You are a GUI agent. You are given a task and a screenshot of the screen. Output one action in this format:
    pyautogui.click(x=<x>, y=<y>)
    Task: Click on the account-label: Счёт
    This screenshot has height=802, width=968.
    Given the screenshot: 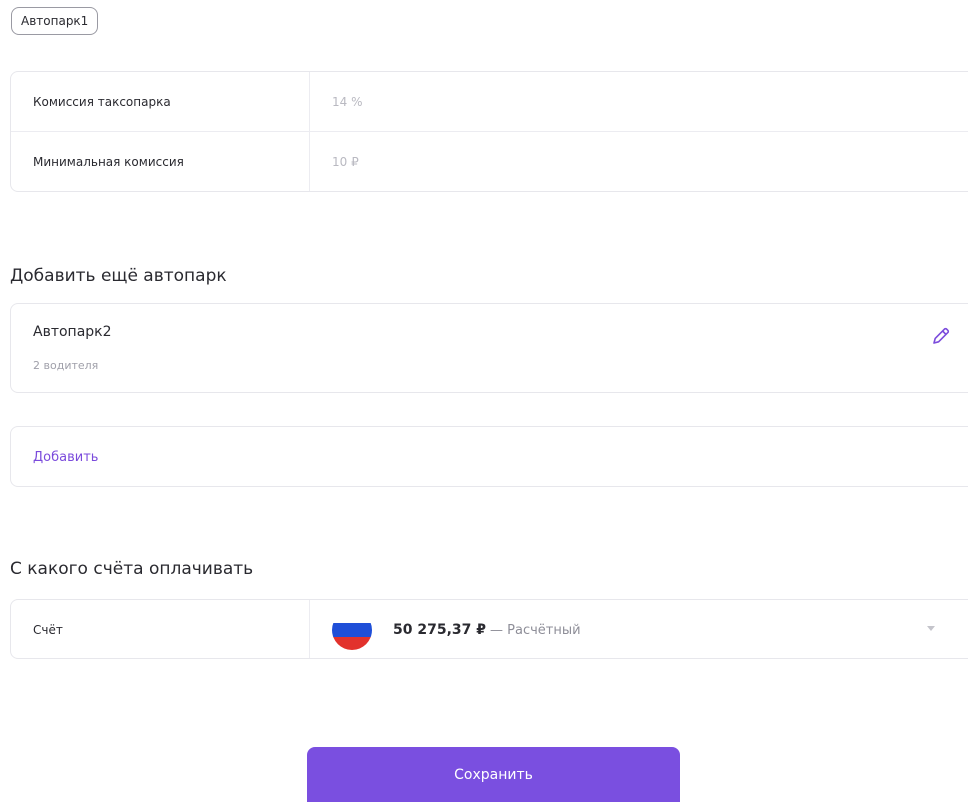 What is the action you would take?
    pyautogui.click(x=160, y=629)
    